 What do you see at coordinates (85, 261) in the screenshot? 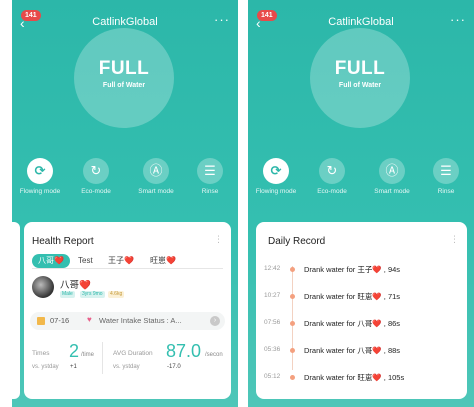
I see `pet-tab-2: Test` at bounding box center [85, 261].